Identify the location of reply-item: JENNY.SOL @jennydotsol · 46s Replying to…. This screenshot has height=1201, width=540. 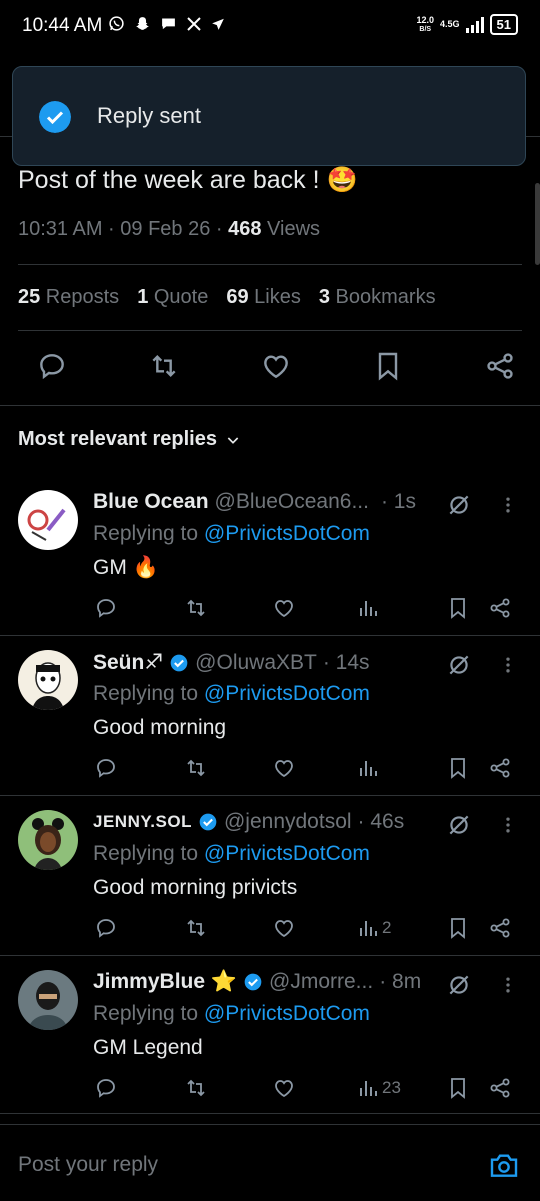
(270, 878).